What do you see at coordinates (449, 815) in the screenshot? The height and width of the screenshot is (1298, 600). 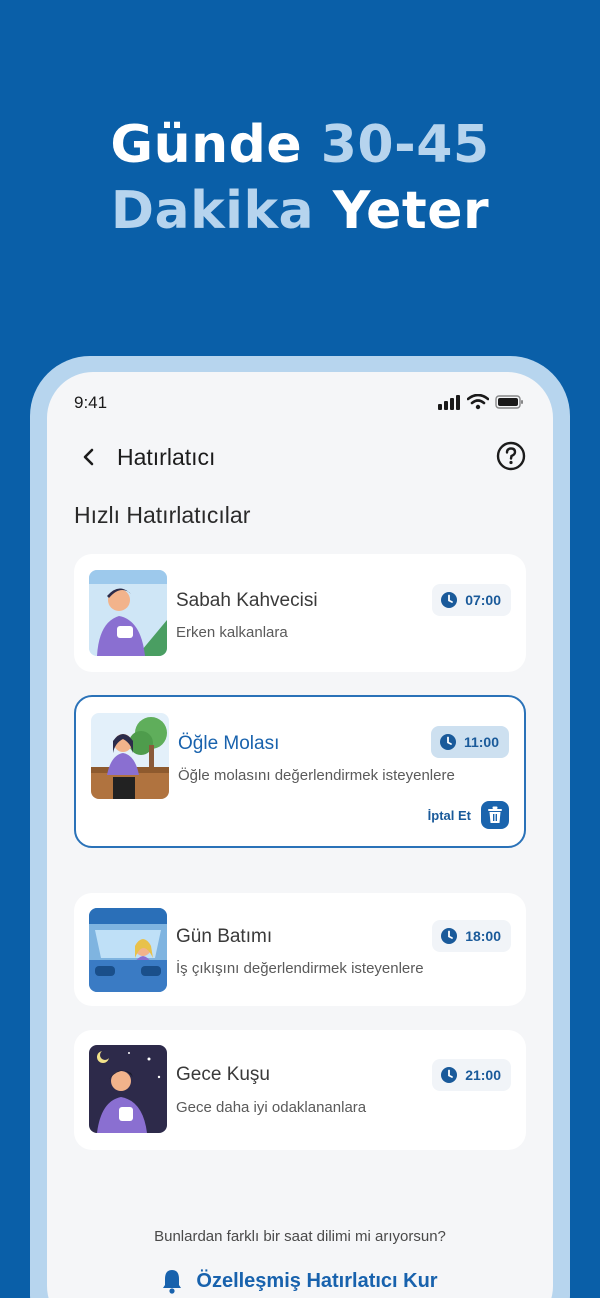 I see `cancel-label: İptal Et` at bounding box center [449, 815].